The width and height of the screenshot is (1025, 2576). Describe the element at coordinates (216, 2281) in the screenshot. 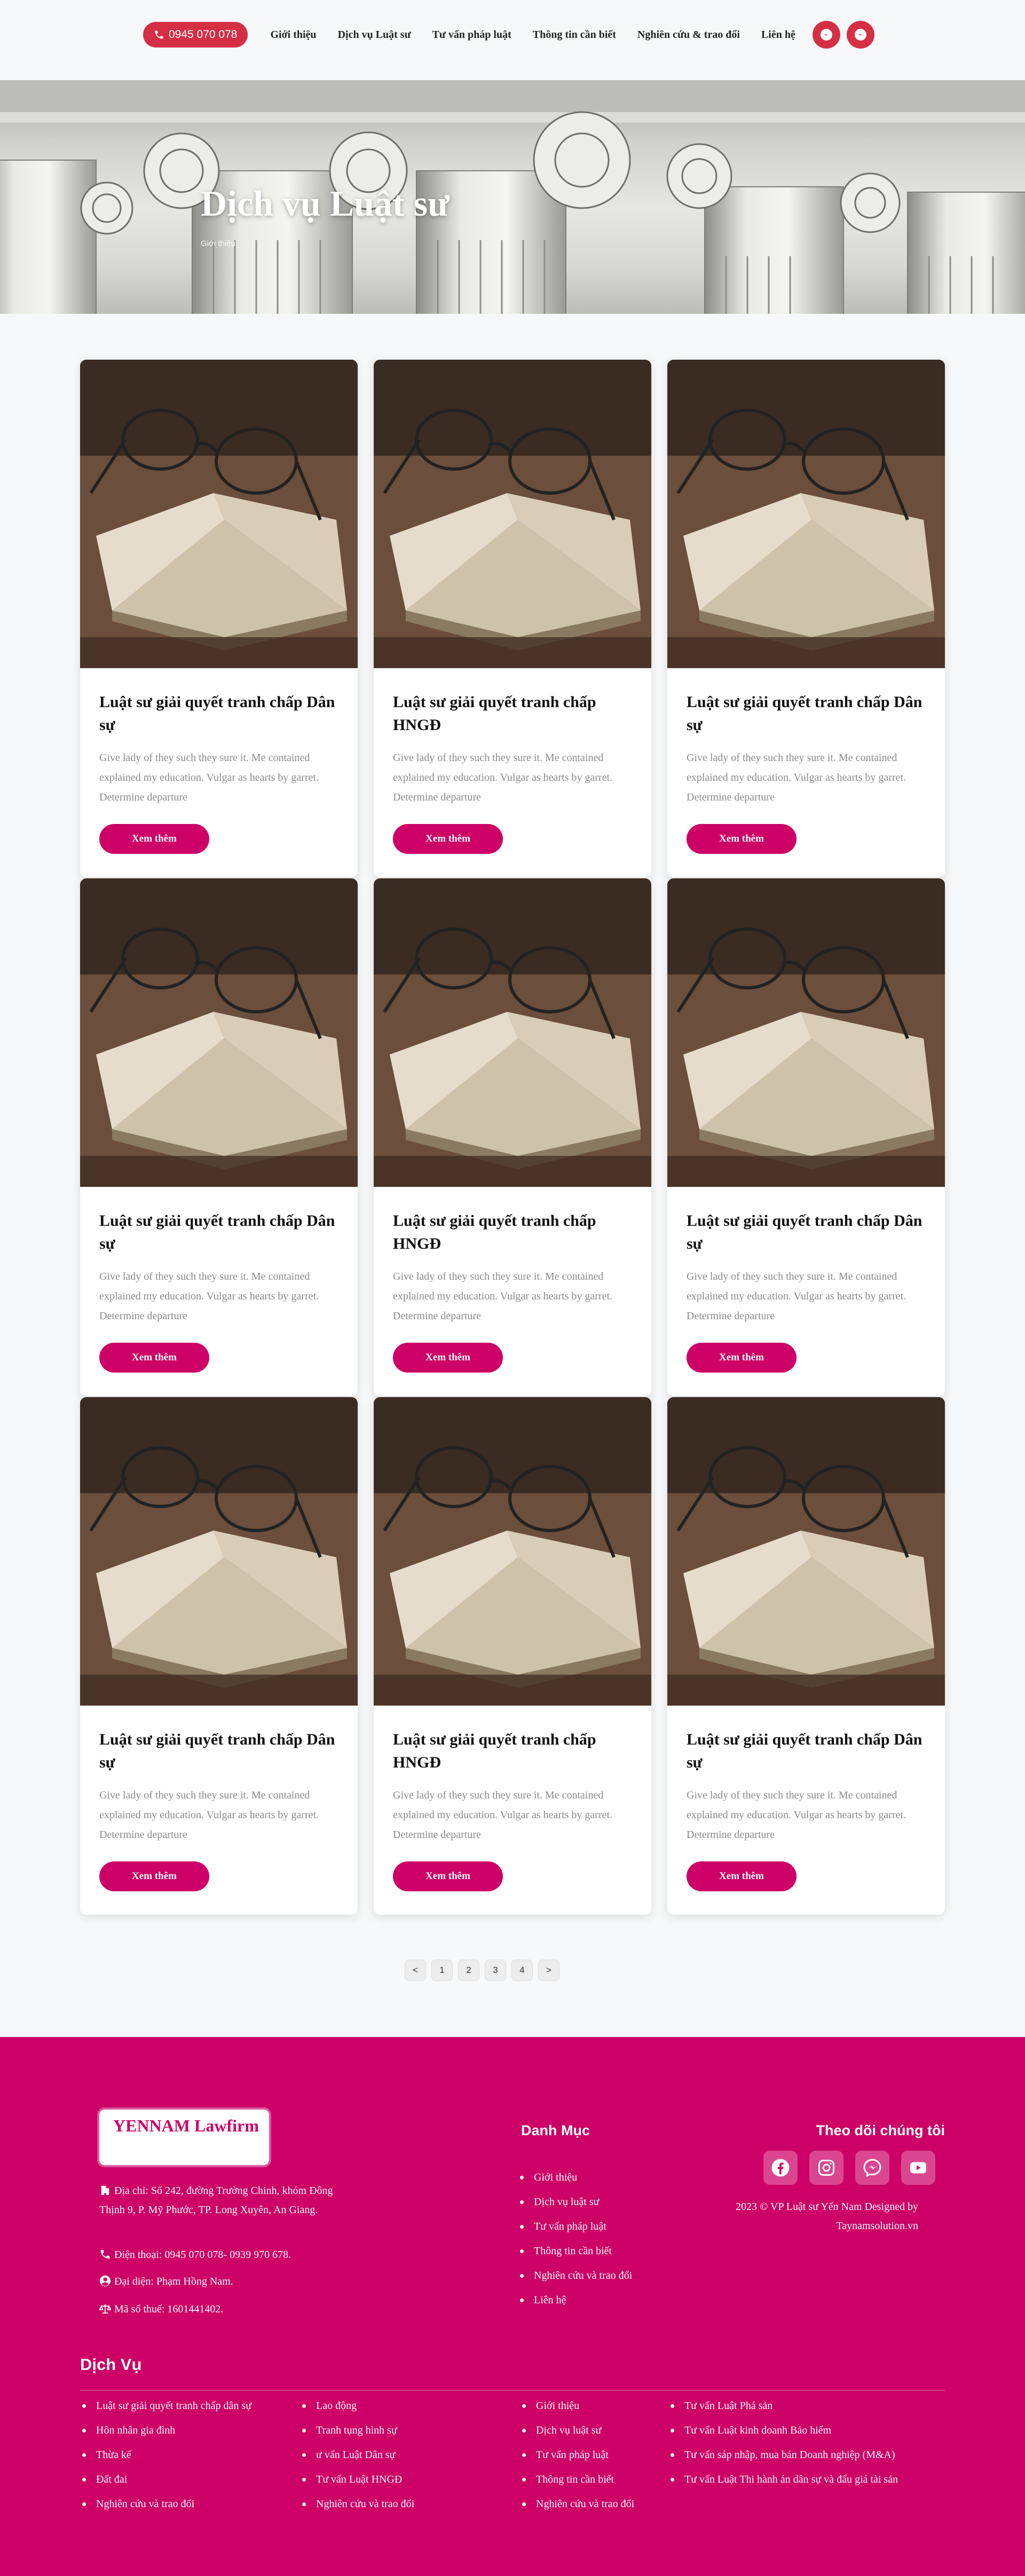

I see `footer-representative: Đại diện: Phạm Hồng Nam.` at that location.